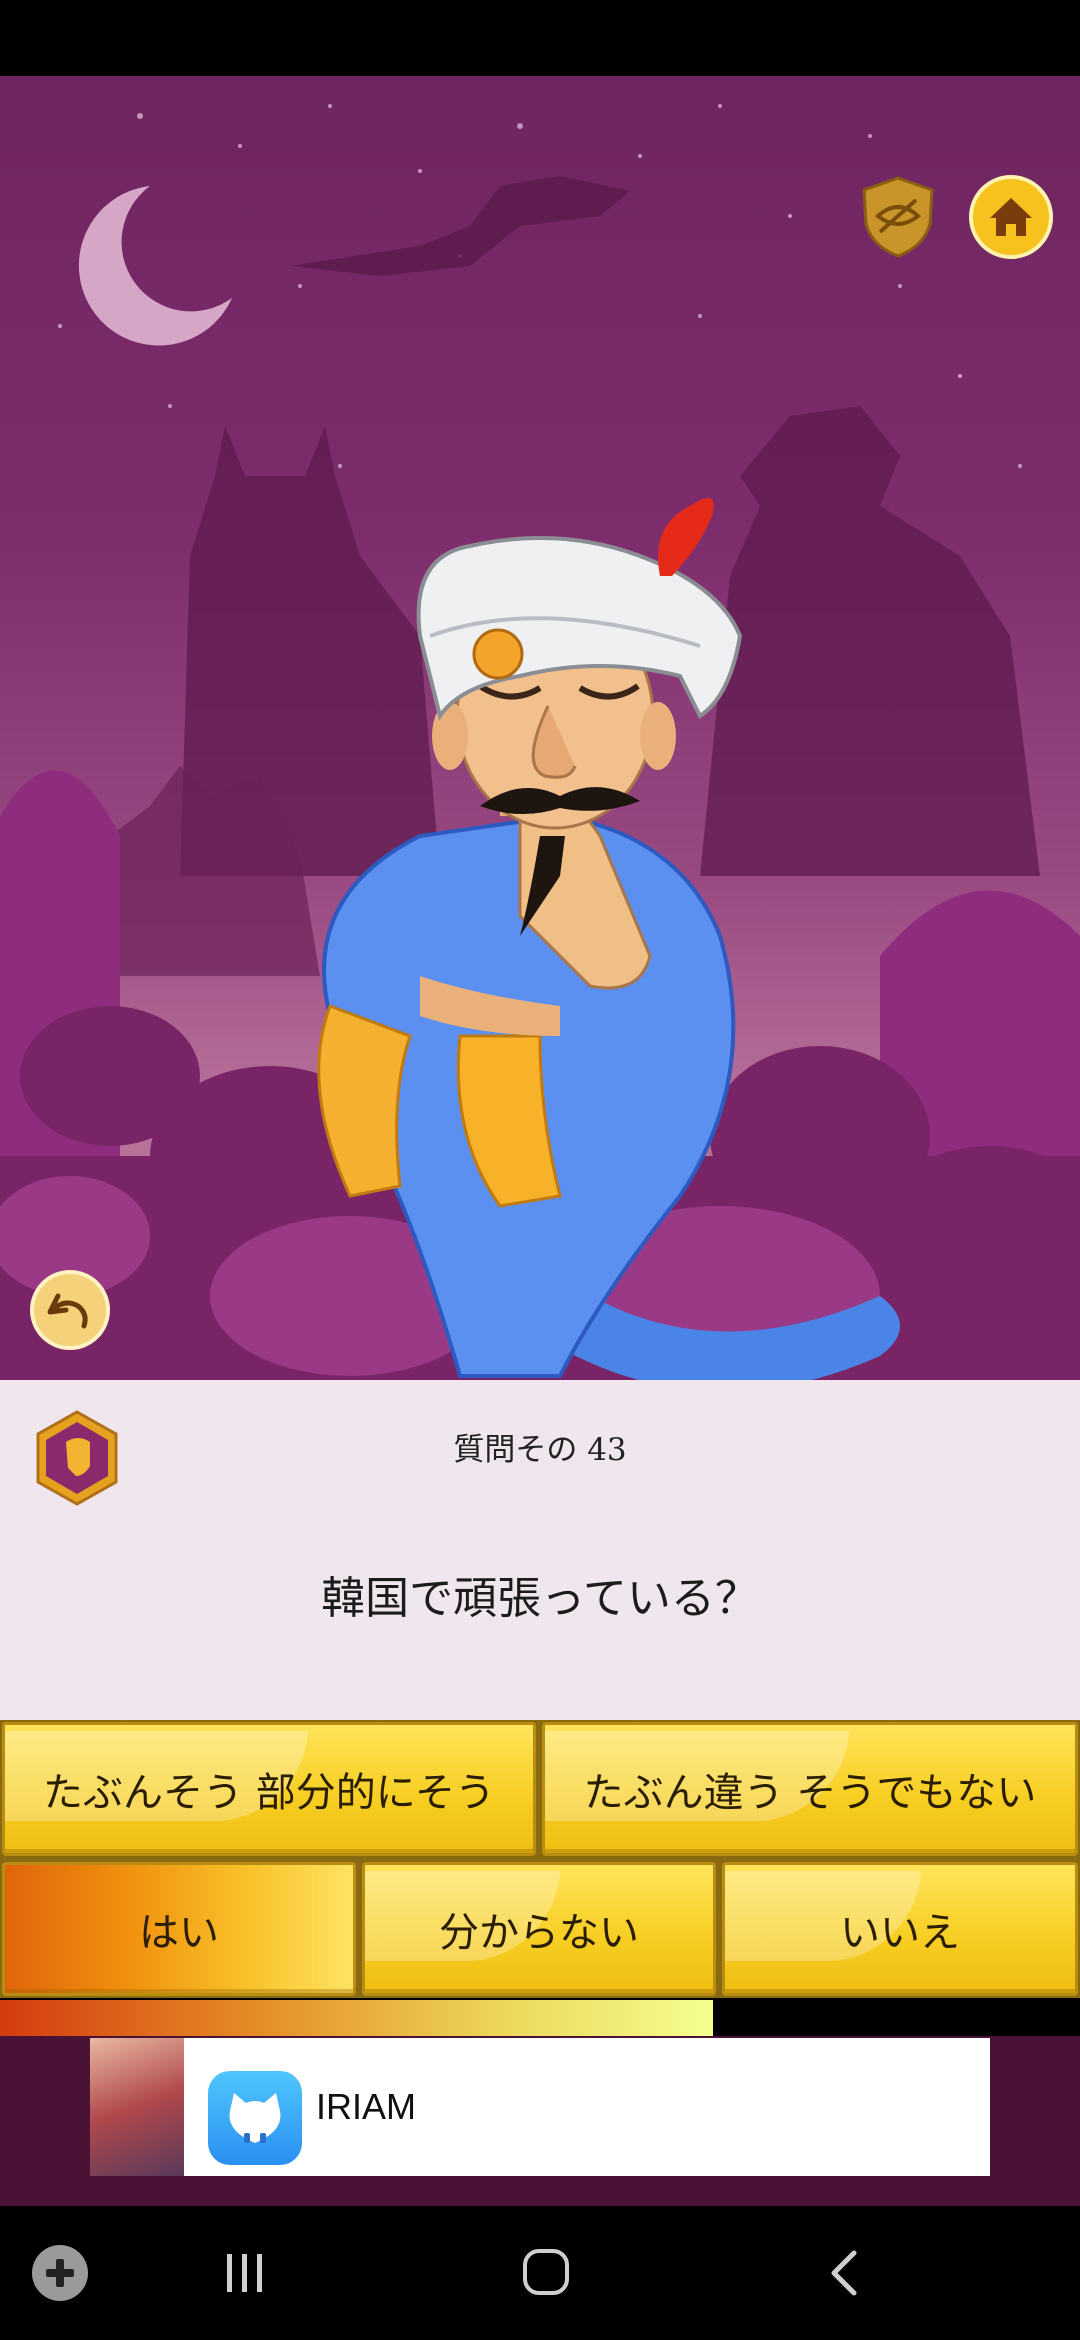 The image size is (1080, 2340). I want to click on question-text: 韓国で頑張っている？, so click(540, 1598).